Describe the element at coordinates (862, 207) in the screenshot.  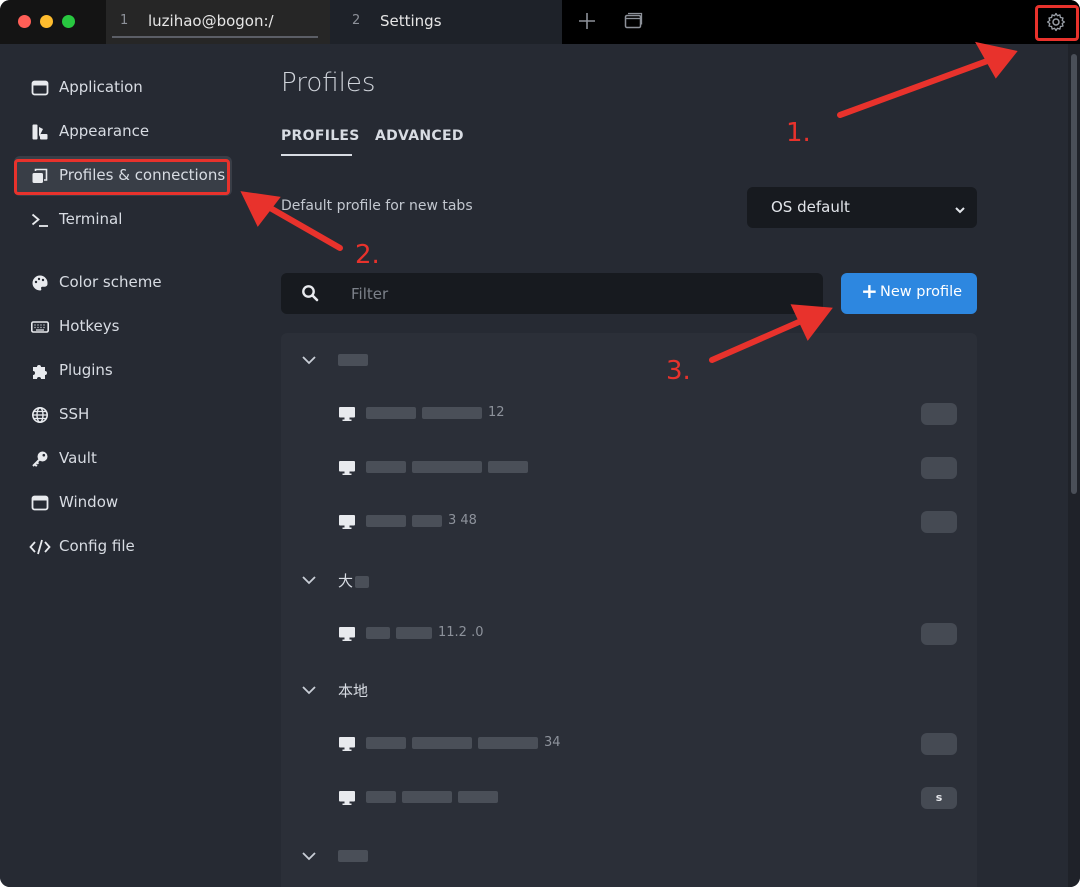
I see `default-profile-select: OS default` at that location.